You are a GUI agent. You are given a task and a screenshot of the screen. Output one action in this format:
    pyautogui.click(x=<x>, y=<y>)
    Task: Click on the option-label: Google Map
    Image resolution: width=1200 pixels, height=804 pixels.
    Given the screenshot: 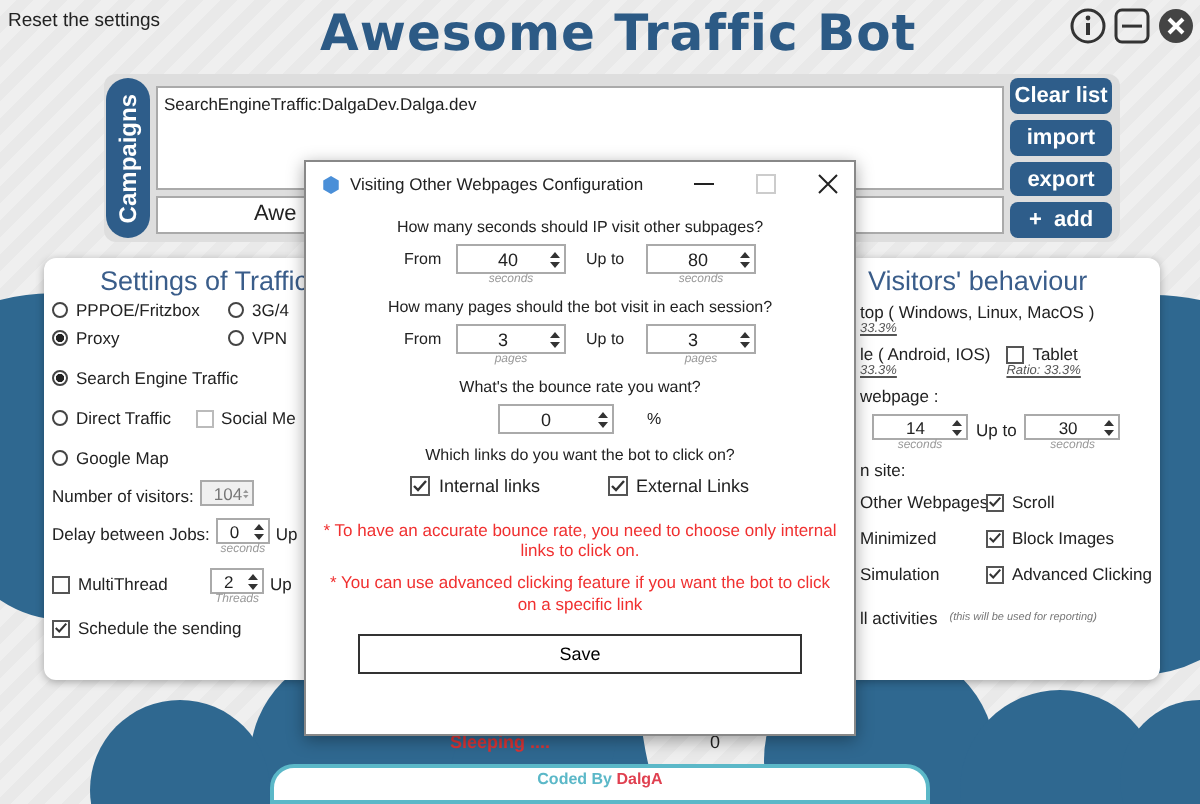 What is the action you would take?
    pyautogui.click(x=122, y=458)
    